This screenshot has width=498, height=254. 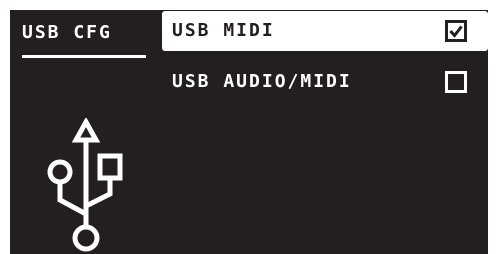 What do you see at coordinates (262, 81) in the screenshot?
I see `menu-item-label: USB AUDIO/MIDI` at bounding box center [262, 81].